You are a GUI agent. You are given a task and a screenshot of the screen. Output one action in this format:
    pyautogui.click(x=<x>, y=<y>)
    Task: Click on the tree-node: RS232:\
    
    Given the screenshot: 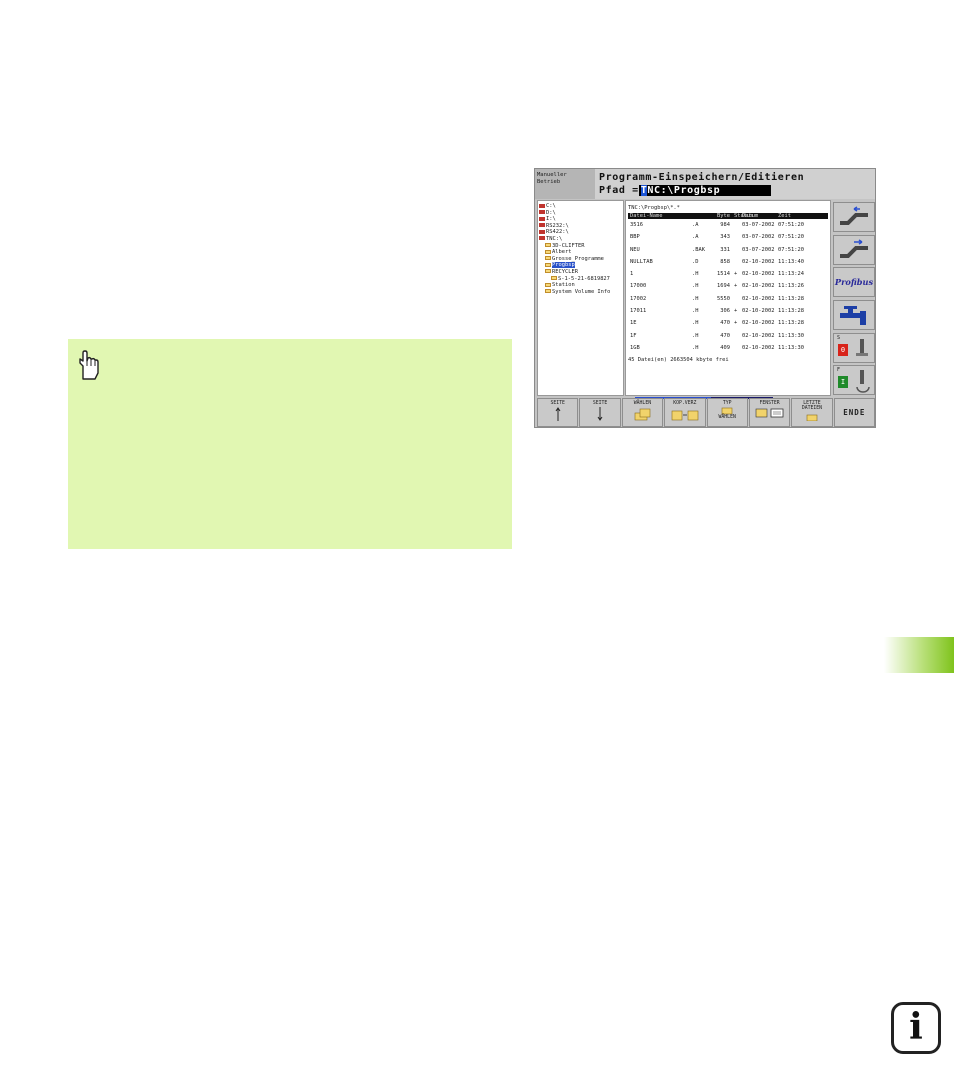 What is the action you would take?
    pyautogui.click(x=580, y=226)
    